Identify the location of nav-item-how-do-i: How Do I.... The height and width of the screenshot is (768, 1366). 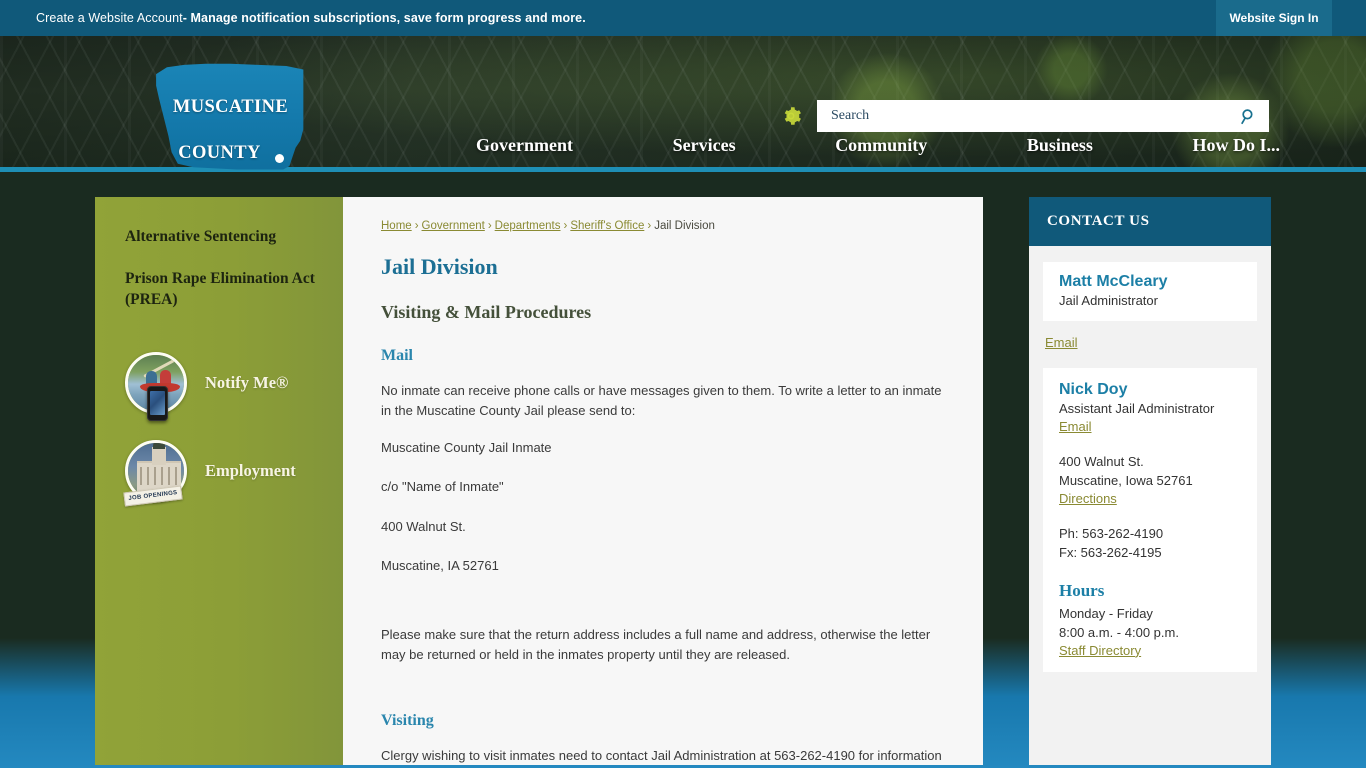
(1236, 145).